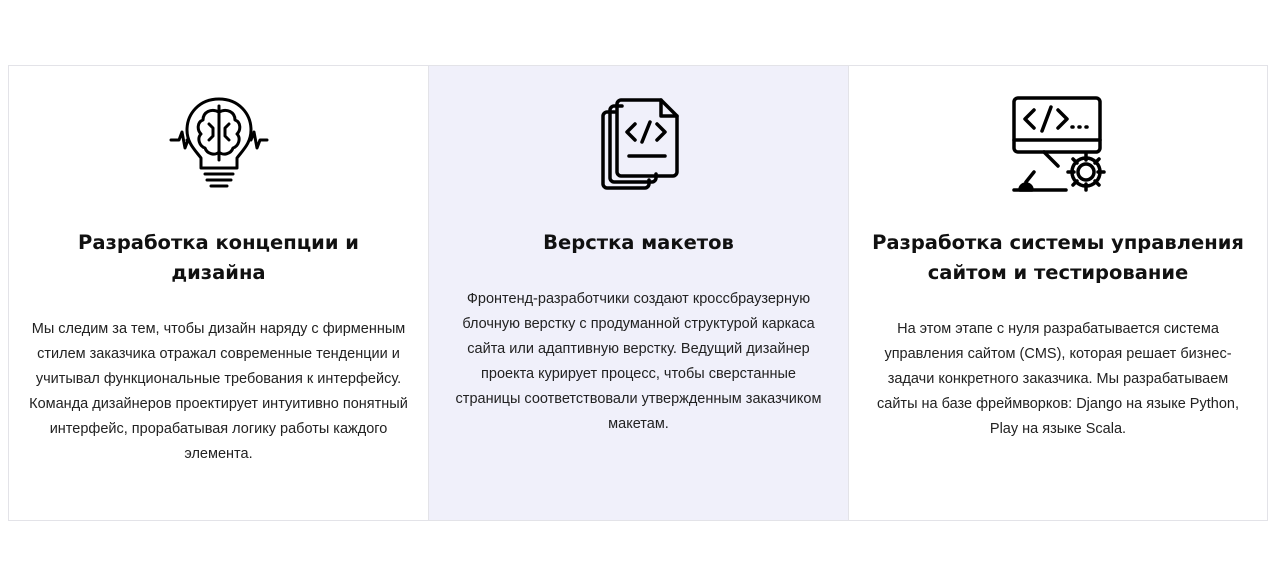  What do you see at coordinates (638, 242) in the screenshot?
I see `card-title: Верстка макетов` at bounding box center [638, 242].